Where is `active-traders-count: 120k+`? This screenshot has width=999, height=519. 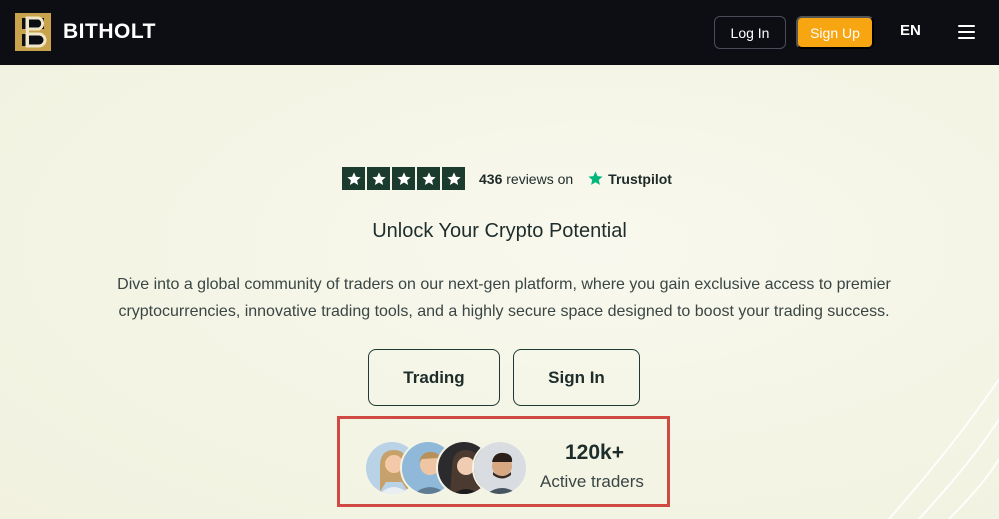 active-traders-count: 120k+ is located at coordinates (594, 452).